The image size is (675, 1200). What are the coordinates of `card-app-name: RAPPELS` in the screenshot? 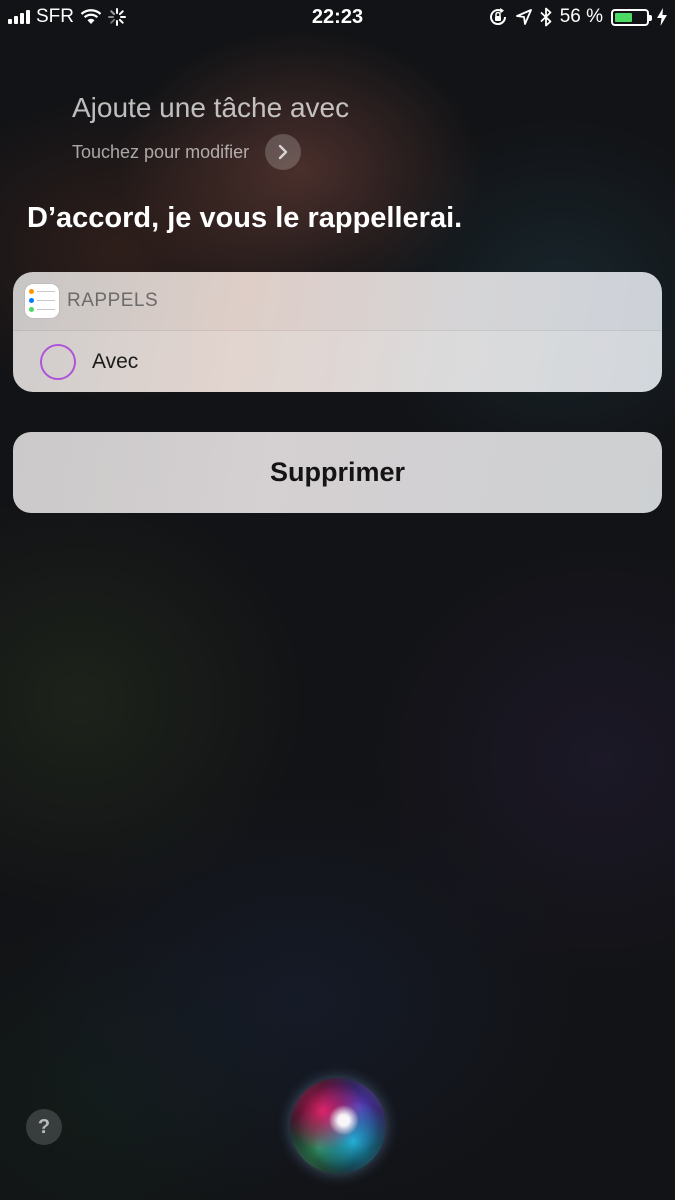 It's located at (113, 300).